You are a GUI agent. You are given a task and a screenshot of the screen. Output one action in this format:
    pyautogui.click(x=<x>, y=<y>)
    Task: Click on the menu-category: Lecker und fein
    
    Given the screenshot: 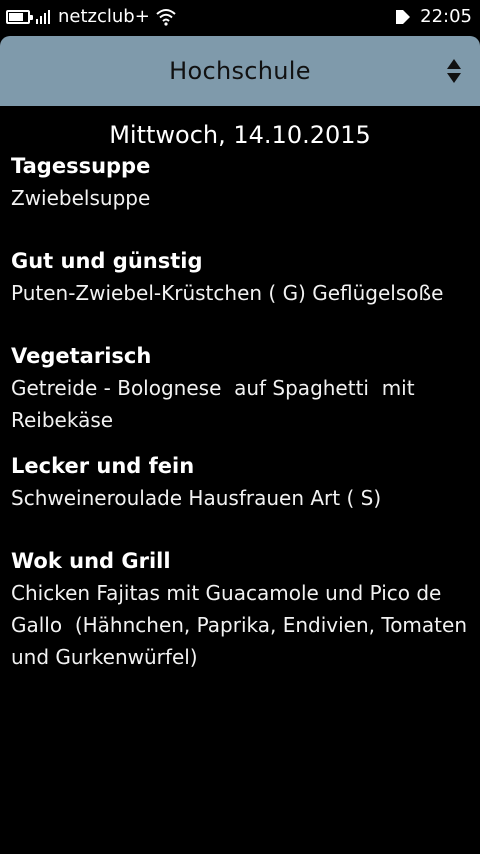 What is the action you would take?
    pyautogui.click(x=103, y=466)
    